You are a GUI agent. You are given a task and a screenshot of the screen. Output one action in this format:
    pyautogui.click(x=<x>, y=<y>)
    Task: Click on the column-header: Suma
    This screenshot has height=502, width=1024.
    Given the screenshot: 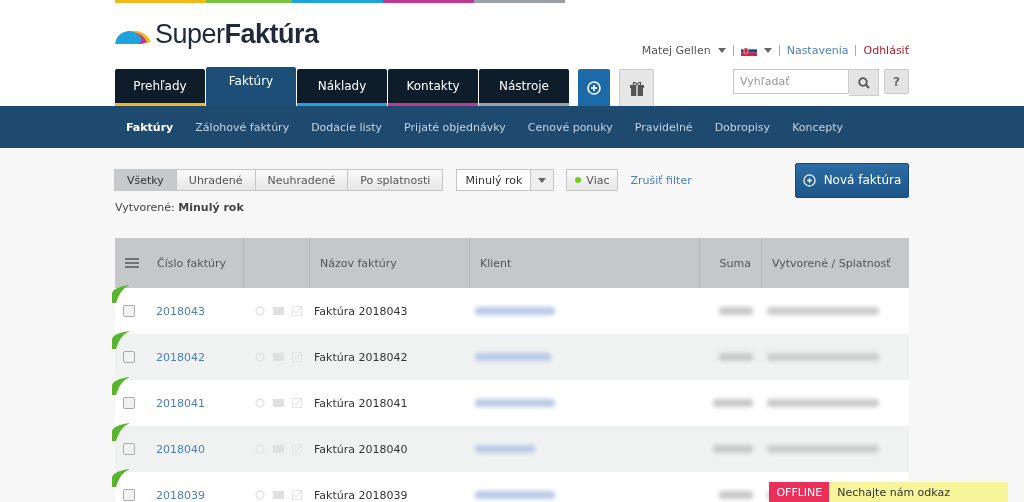 What is the action you would take?
    pyautogui.click(x=735, y=263)
    